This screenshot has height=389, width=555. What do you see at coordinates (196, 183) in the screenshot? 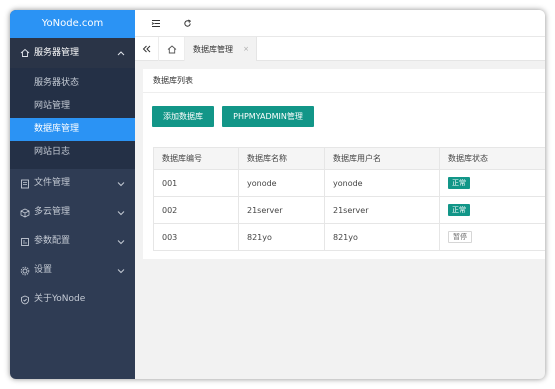
I see `cell-id: 001` at bounding box center [196, 183].